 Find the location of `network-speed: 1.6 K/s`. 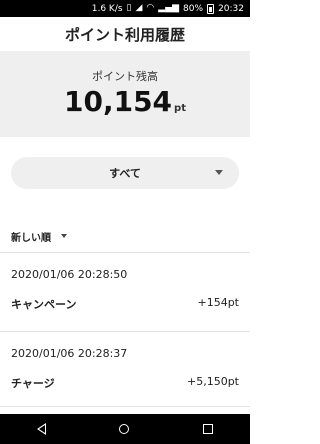

network-speed: 1.6 K/s is located at coordinates (107, 8).